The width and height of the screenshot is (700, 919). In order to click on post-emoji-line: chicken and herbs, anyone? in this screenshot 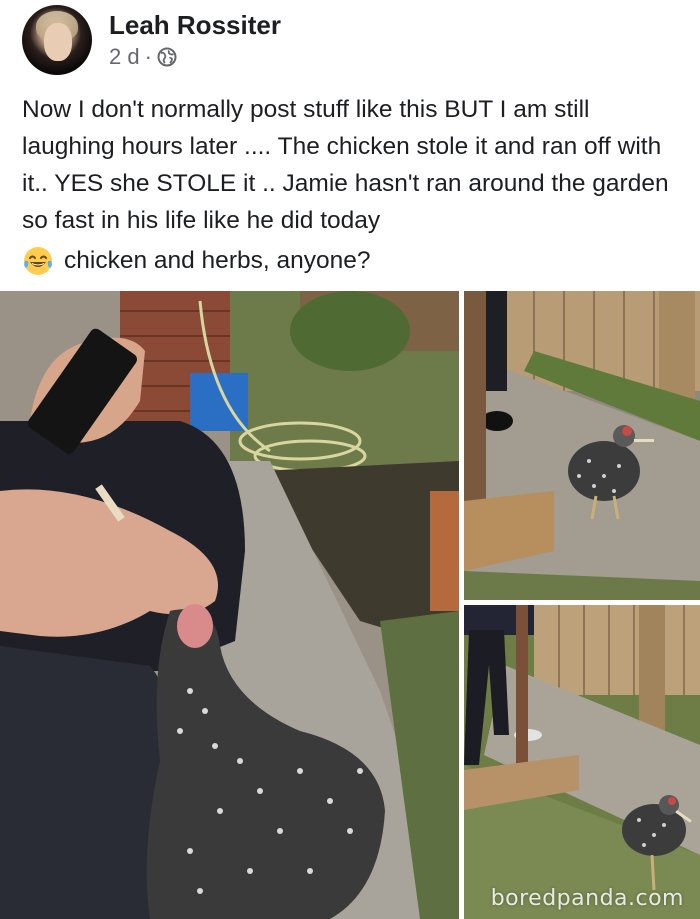, I will do `click(352, 260)`.